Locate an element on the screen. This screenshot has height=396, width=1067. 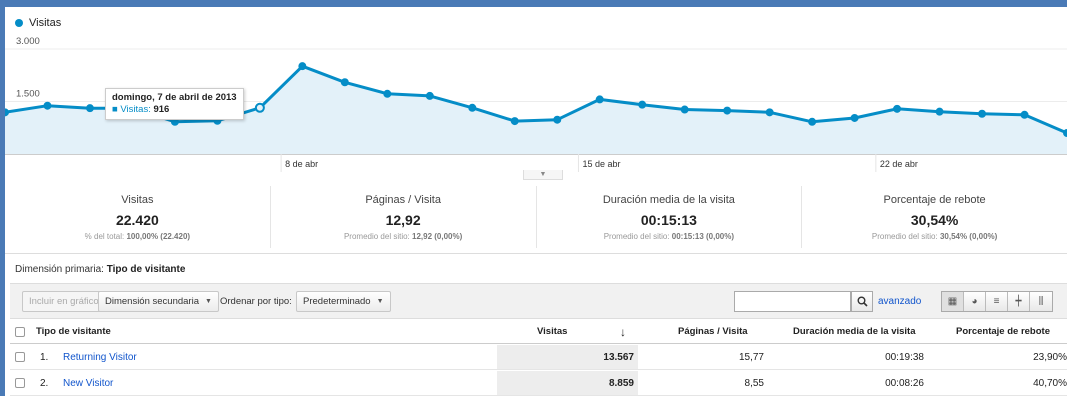
row-pages-per-visit: 8,55 is located at coordinates (754, 383).